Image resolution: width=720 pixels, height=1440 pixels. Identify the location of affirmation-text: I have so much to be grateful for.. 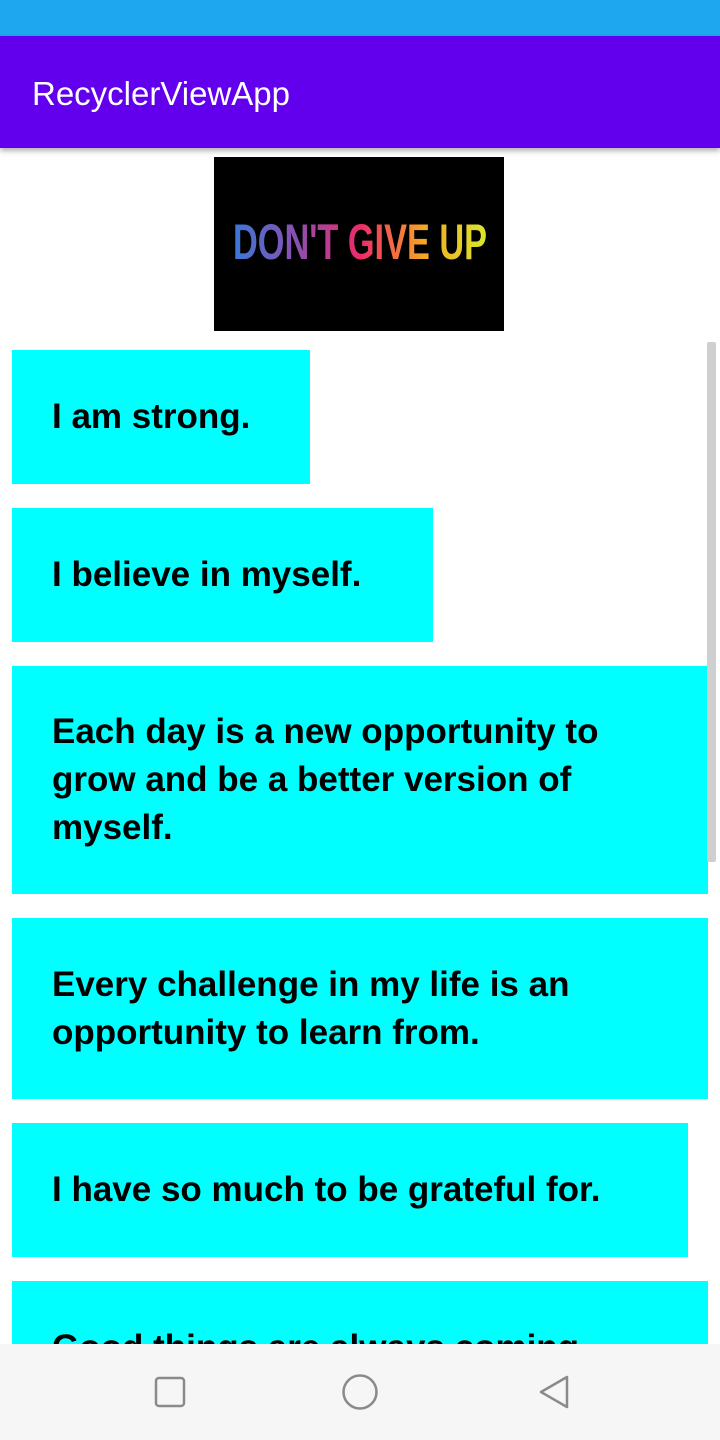
(326, 1189).